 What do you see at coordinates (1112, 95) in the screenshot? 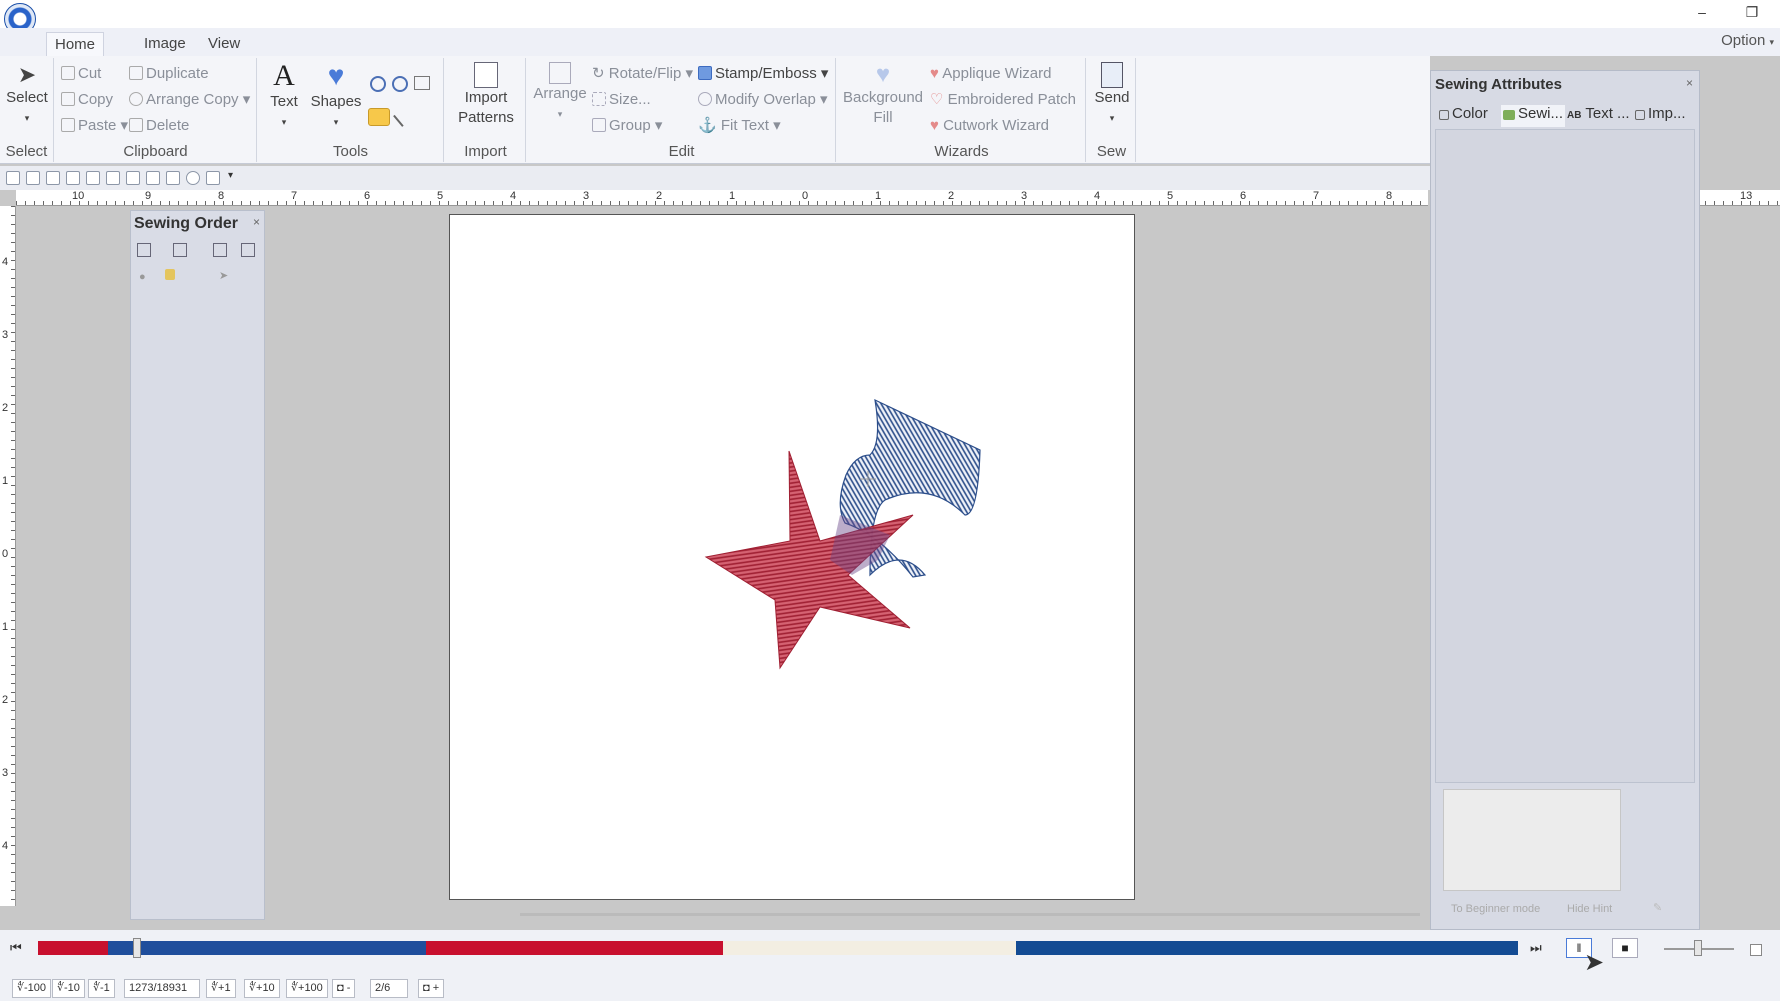
I see `send-button: Send ▾` at bounding box center [1112, 95].